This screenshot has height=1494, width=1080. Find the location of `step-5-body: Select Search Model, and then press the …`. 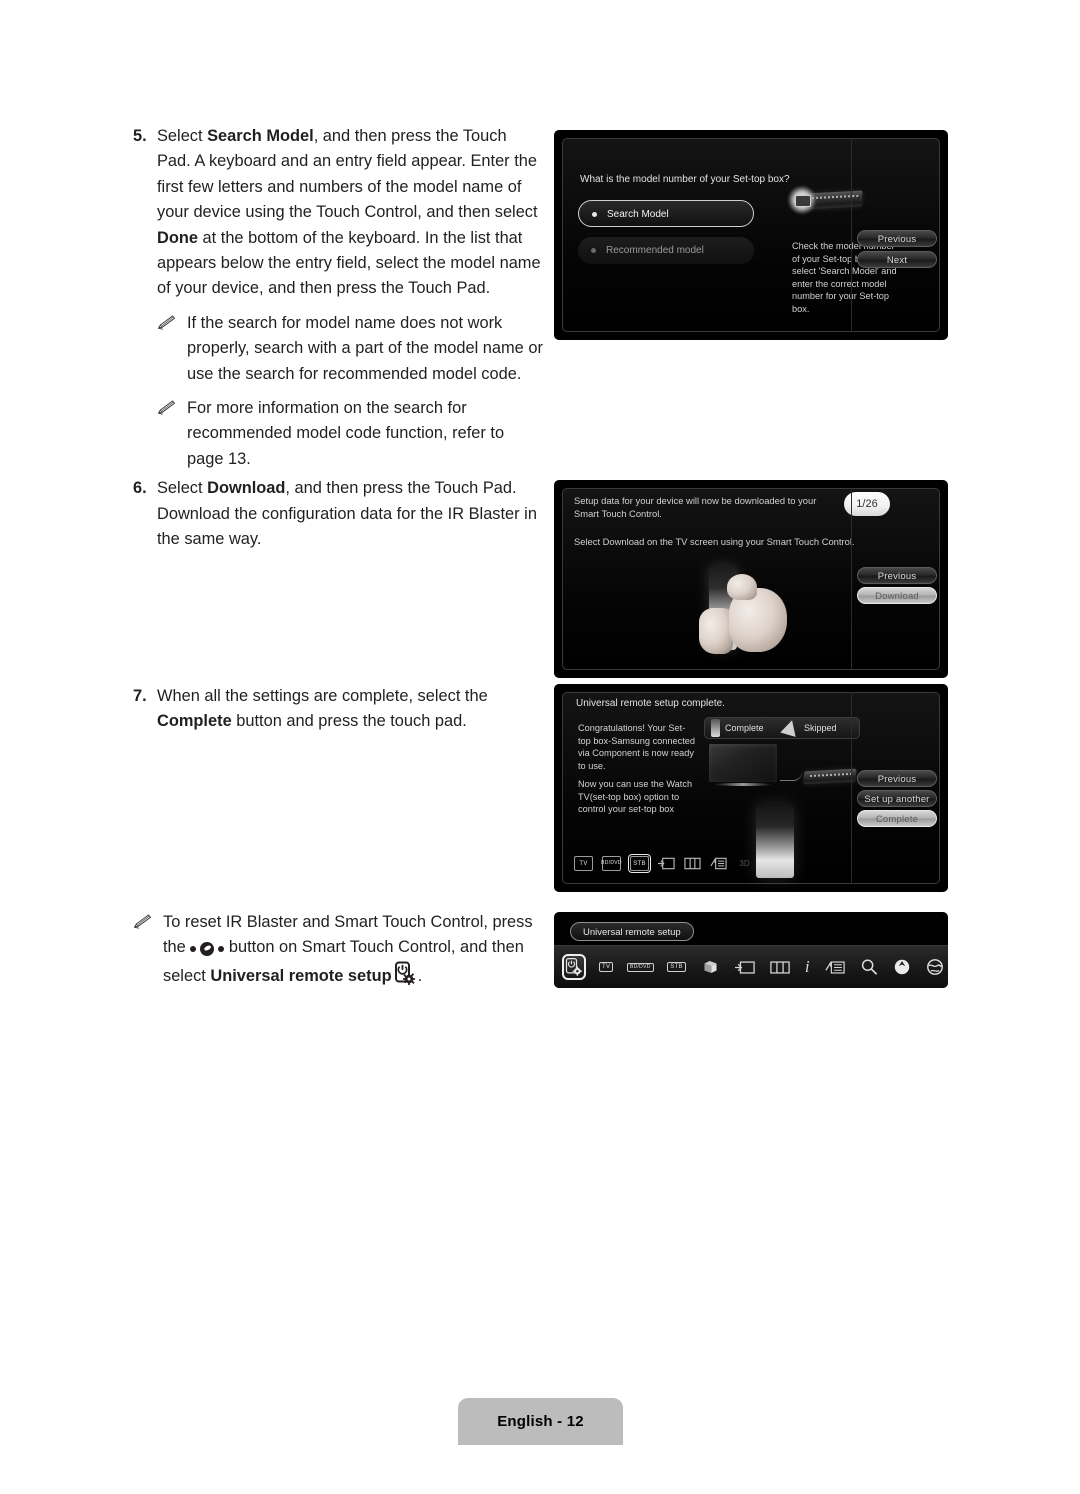

step-5-body: Select Search Model, and then press the … is located at coordinates (350, 213).